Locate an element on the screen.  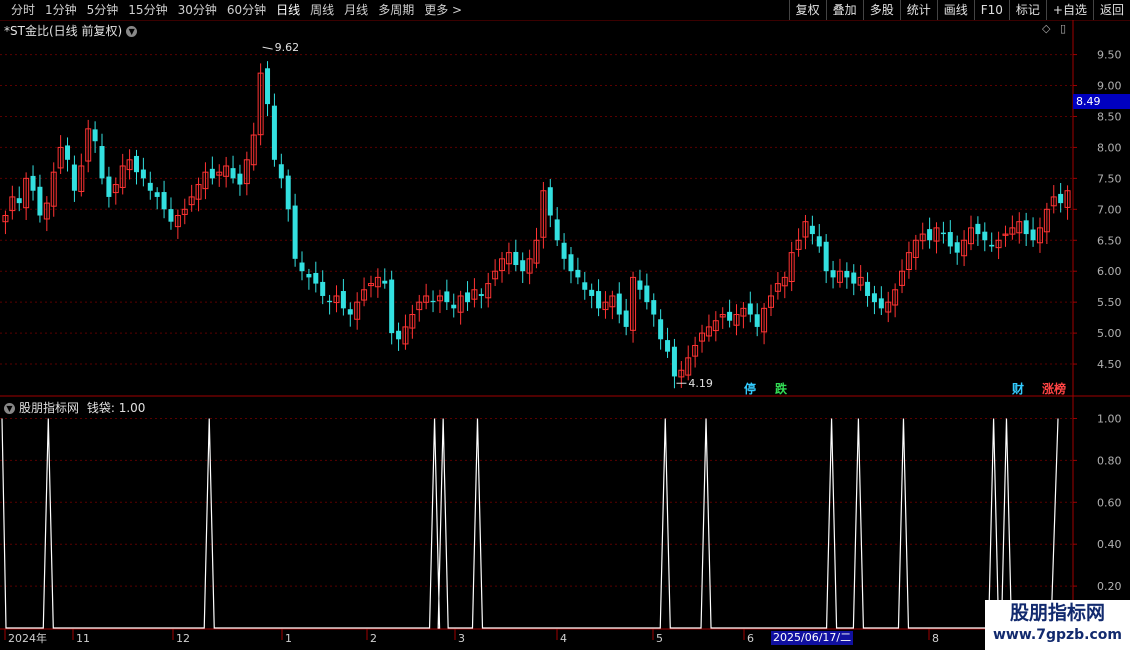
y-tick-label: 8.50 is located at coordinates (1109, 116).